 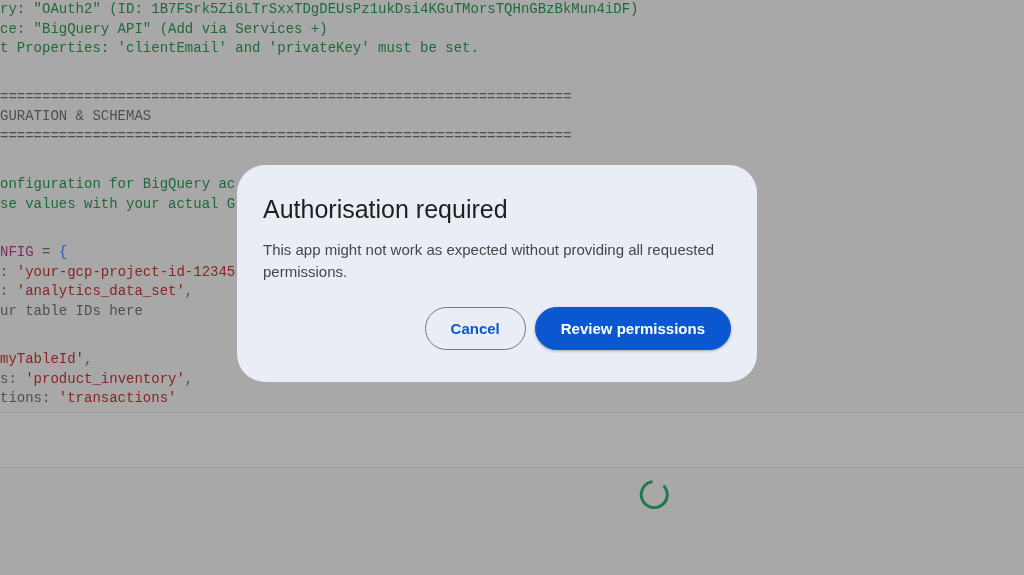 I want to click on code-line: : 'your-gcp-project-id-12345, so click(x=118, y=272).